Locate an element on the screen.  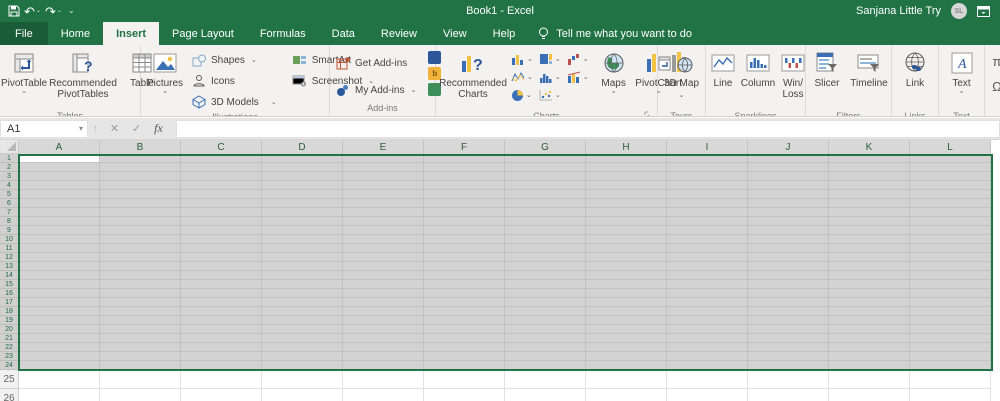
cell-J11 is located at coordinates (788, 248).